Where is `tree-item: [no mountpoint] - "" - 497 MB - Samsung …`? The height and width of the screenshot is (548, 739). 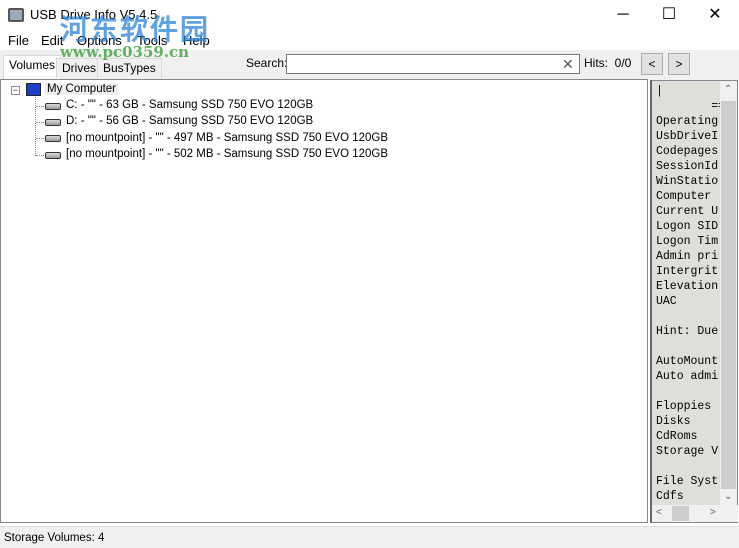
tree-item: [no mountpoint] - "" - 497 MB - Samsung … is located at coordinates (227, 138).